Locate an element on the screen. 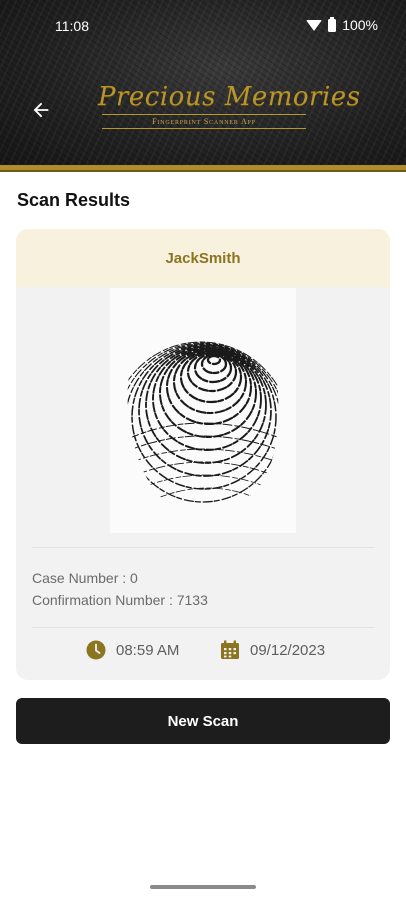 This screenshot has height=900, width=406. wifi-icon is located at coordinates (314, 25).